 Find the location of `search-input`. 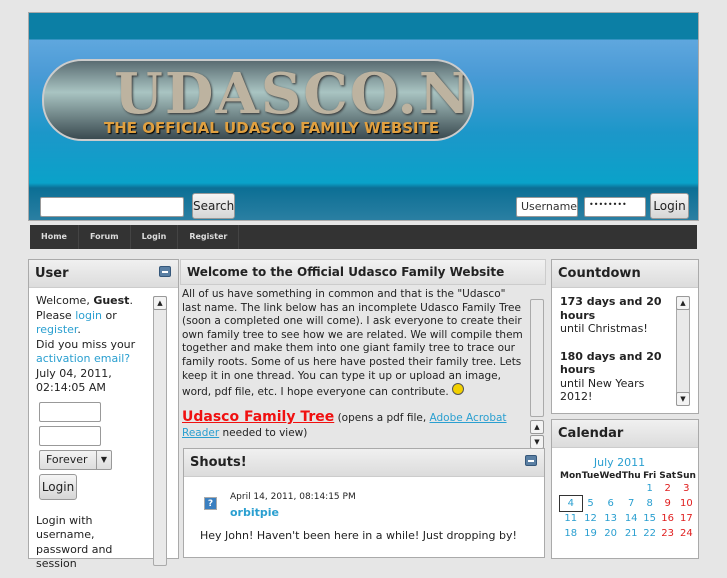

search-input is located at coordinates (112, 207).